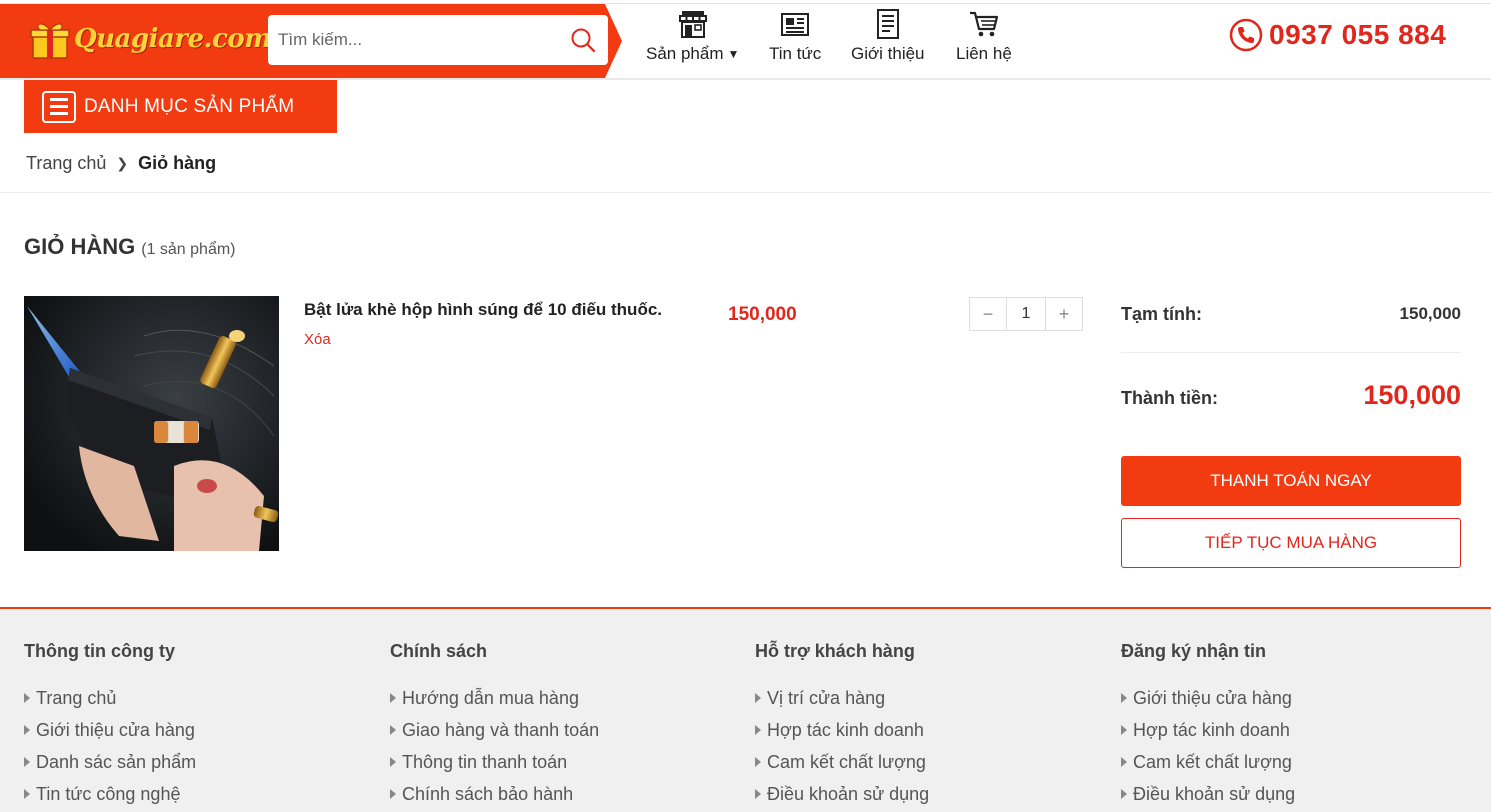  Describe the element at coordinates (1430, 313) in the screenshot. I see `subtotal-value: 150,000` at that location.